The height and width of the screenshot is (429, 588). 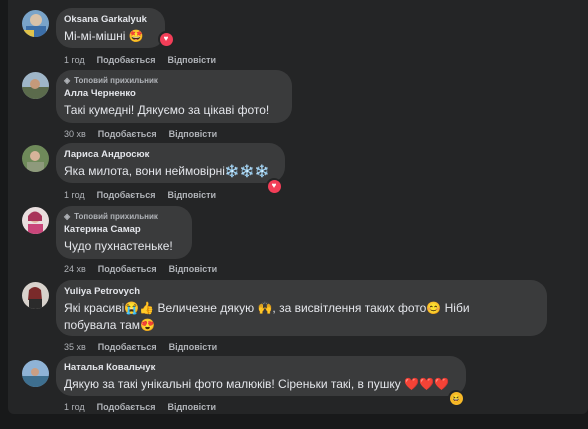 I want to click on comment-meta: 30 хв Подобається Відповісти, so click(x=146, y=134).